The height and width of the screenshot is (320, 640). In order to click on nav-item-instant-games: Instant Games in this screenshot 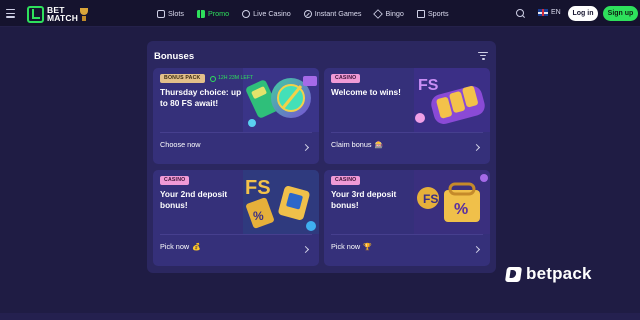, I will do `click(332, 13)`.